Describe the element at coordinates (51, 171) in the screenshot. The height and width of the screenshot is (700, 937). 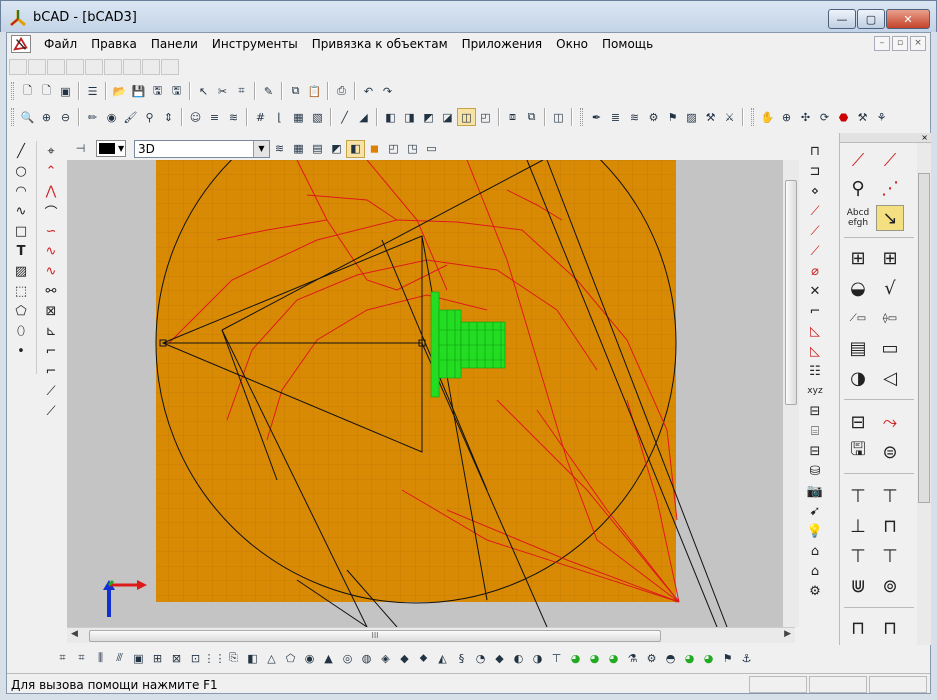
I see `line-mode-2-icon: ⌃` at that location.